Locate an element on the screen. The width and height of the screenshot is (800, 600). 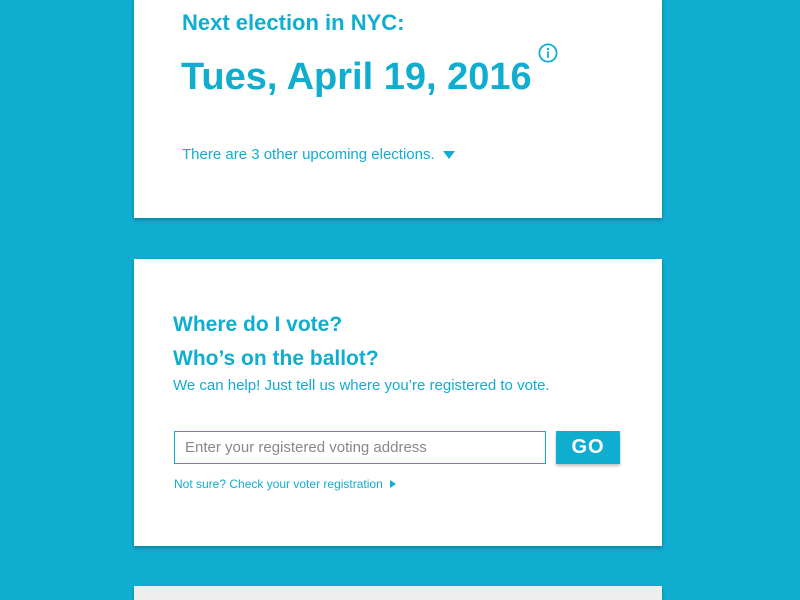
upcoming-elections-toggle: There are 3 other upcoming elections. is located at coordinates (318, 154).